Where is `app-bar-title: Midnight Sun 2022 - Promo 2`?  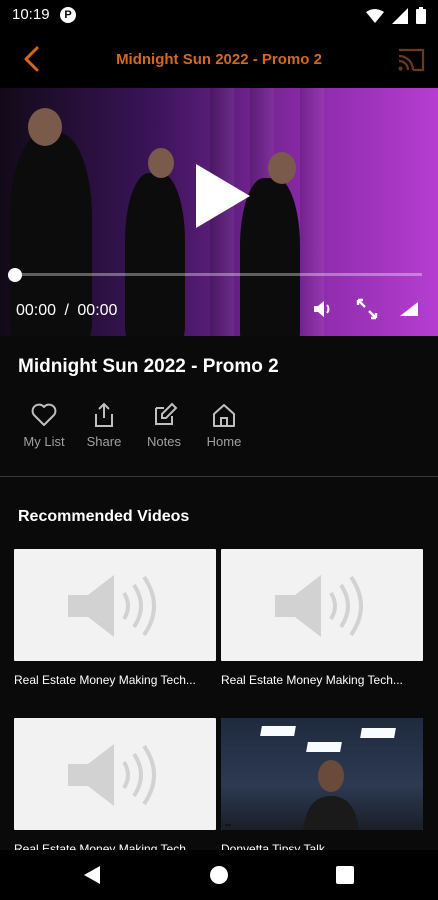 app-bar-title: Midnight Sun 2022 - Promo 2 is located at coordinates (219, 59).